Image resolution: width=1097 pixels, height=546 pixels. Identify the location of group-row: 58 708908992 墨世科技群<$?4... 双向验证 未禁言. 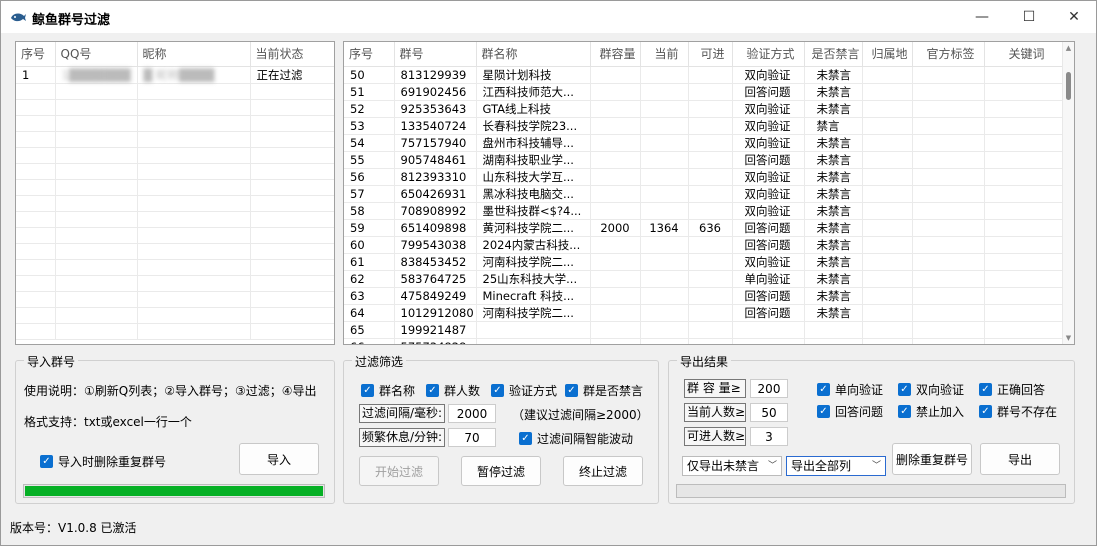
(704, 211).